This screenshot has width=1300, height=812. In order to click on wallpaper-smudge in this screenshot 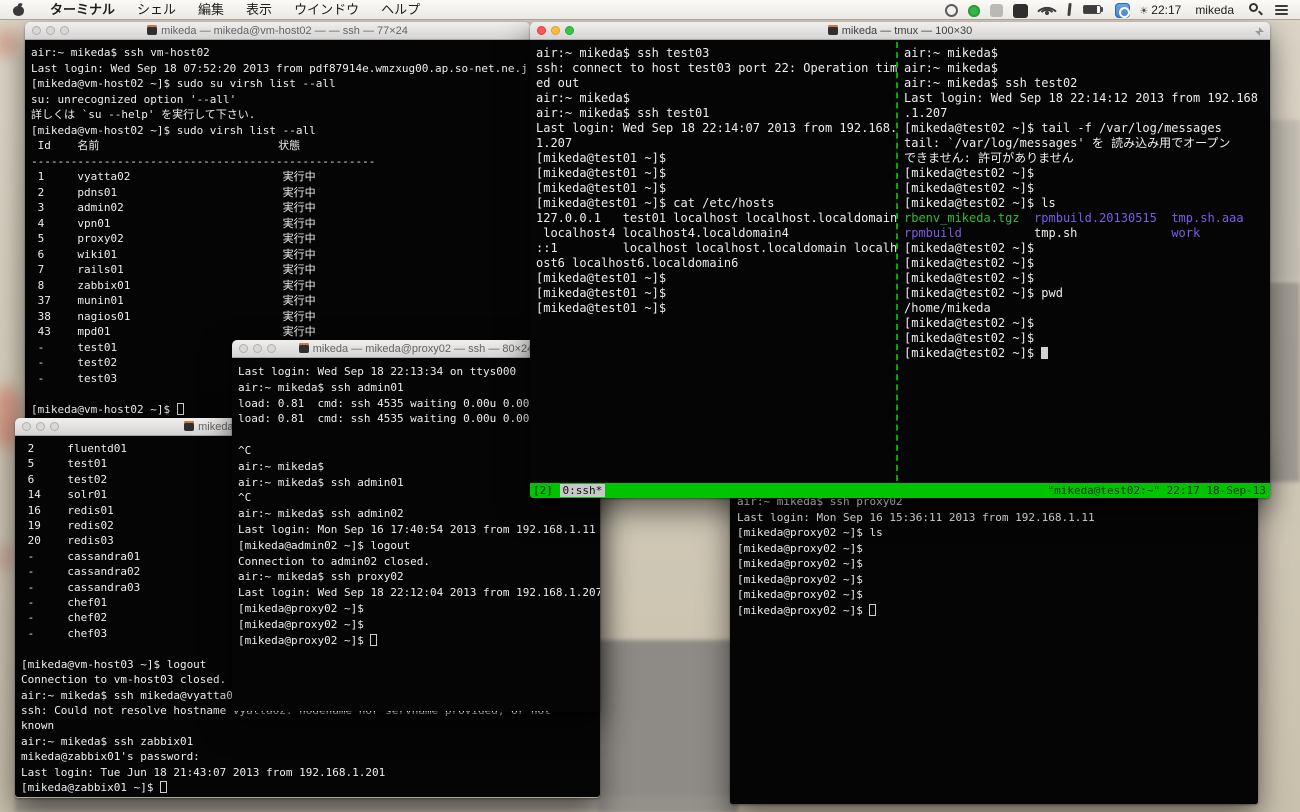, I will do `click(10, 43)`.